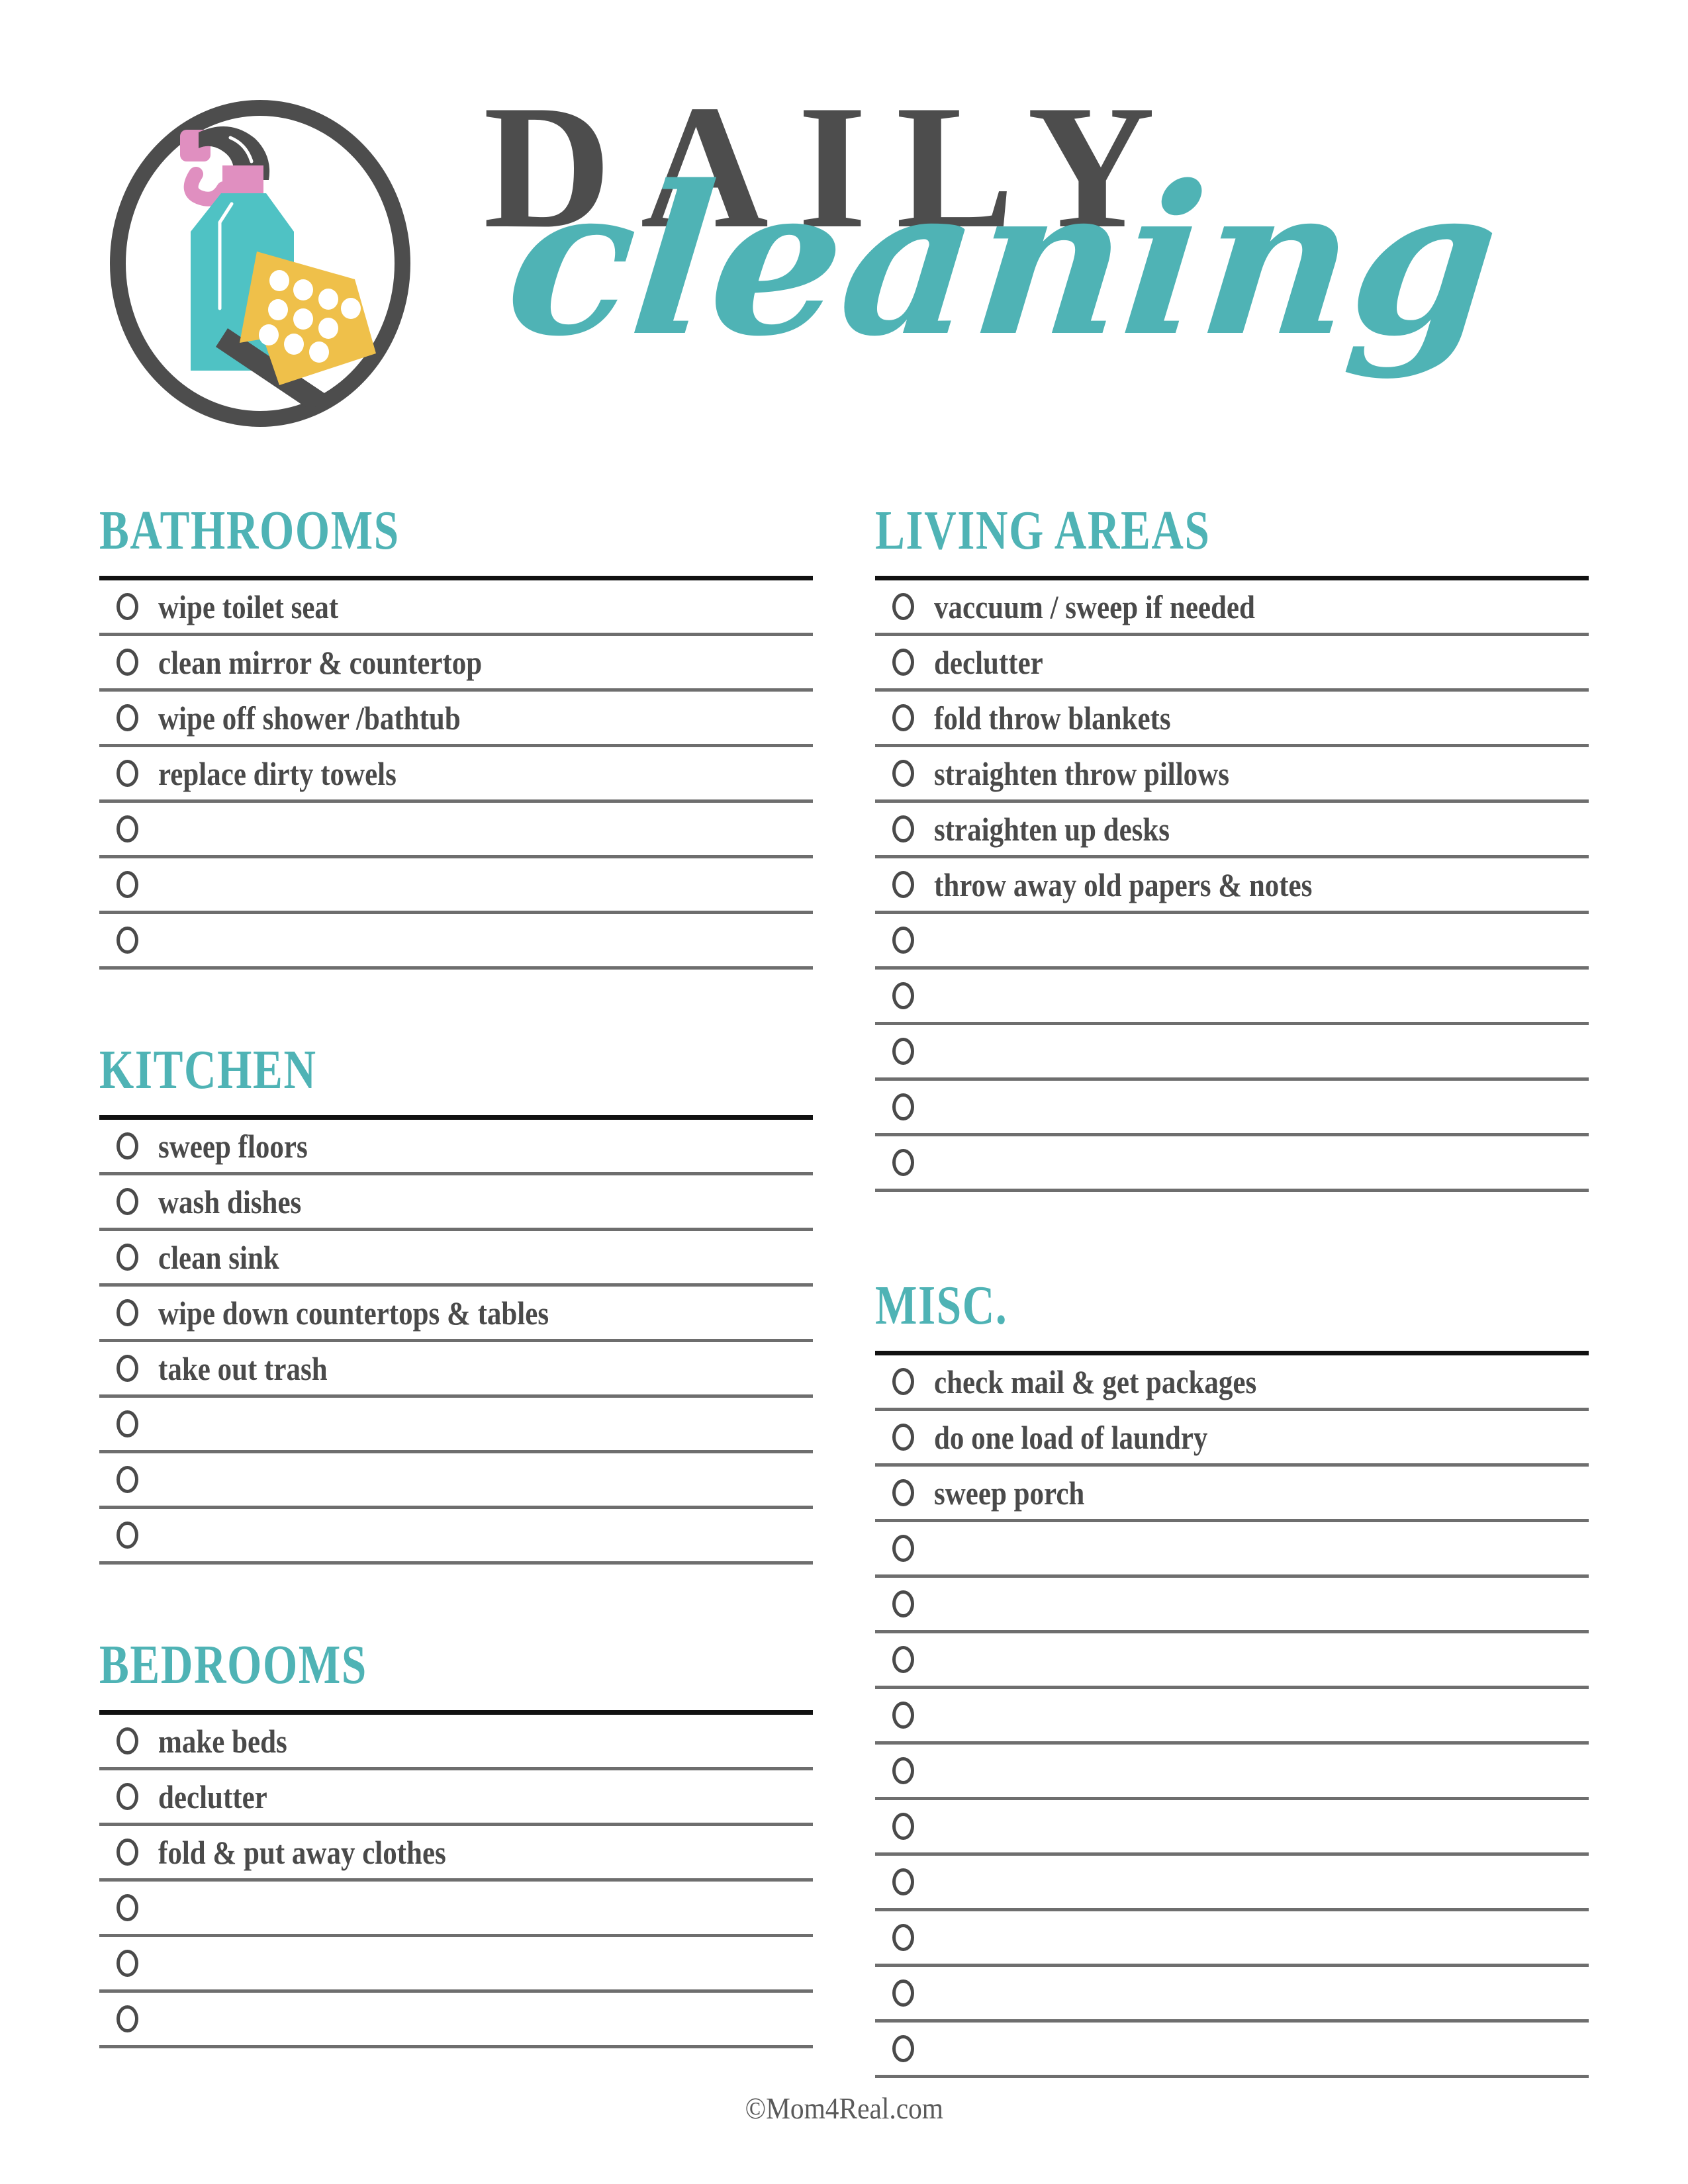 The height and width of the screenshot is (2184, 1688). What do you see at coordinates (1232, 1494) in the screenshot?
I see `checklist-row: sweep porch` at bounding box center [1232, 1494].